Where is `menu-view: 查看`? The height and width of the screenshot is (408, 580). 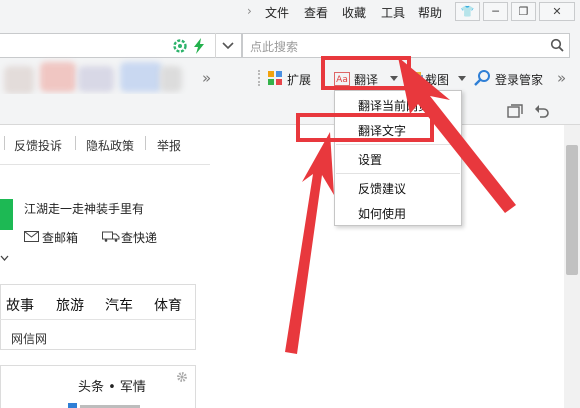 menu-view: 查看 is located at coordinates (316, 12).